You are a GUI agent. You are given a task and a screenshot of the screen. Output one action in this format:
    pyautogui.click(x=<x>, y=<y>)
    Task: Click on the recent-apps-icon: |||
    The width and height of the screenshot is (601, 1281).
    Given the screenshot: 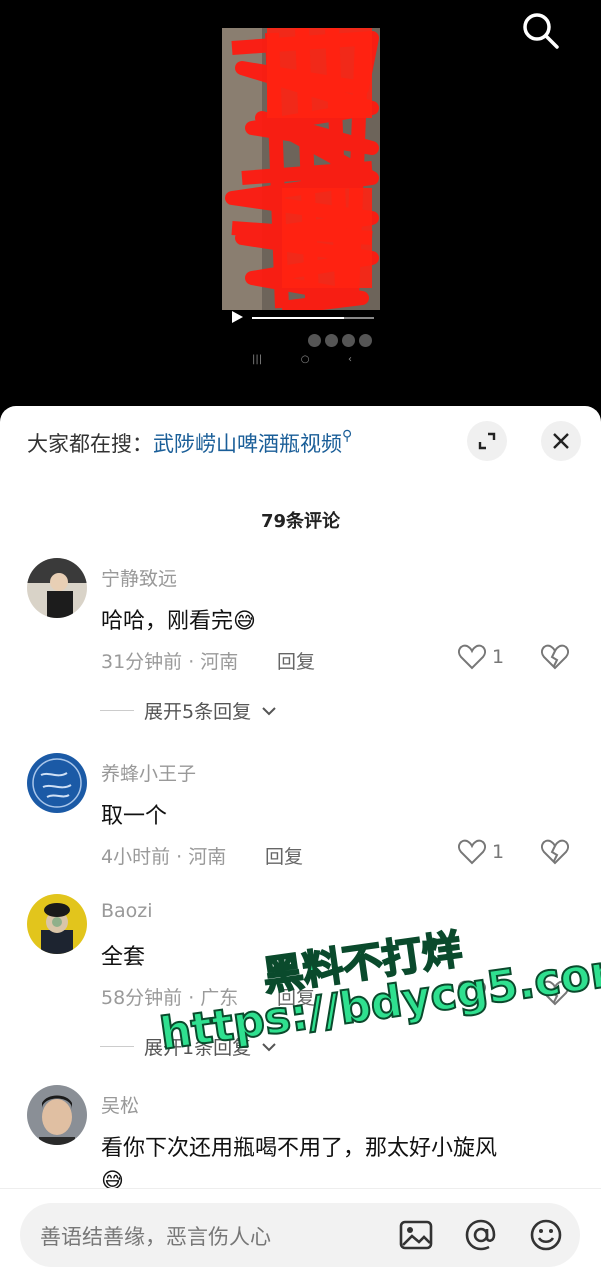 What is the action you would take?
    pyautogui.click(x=257, y=359)
    